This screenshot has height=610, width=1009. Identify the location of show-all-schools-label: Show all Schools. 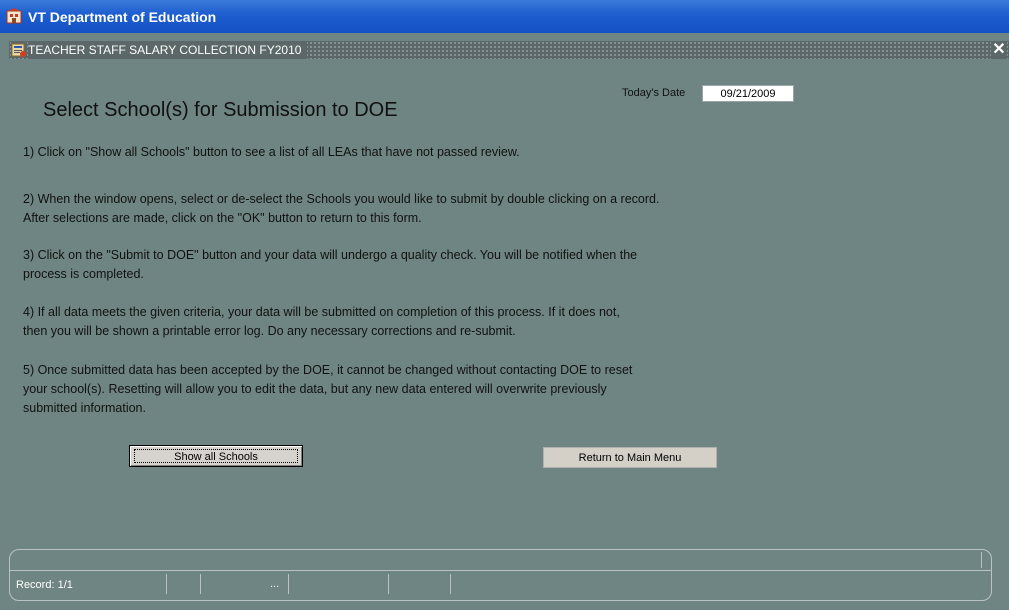
(216, 456).